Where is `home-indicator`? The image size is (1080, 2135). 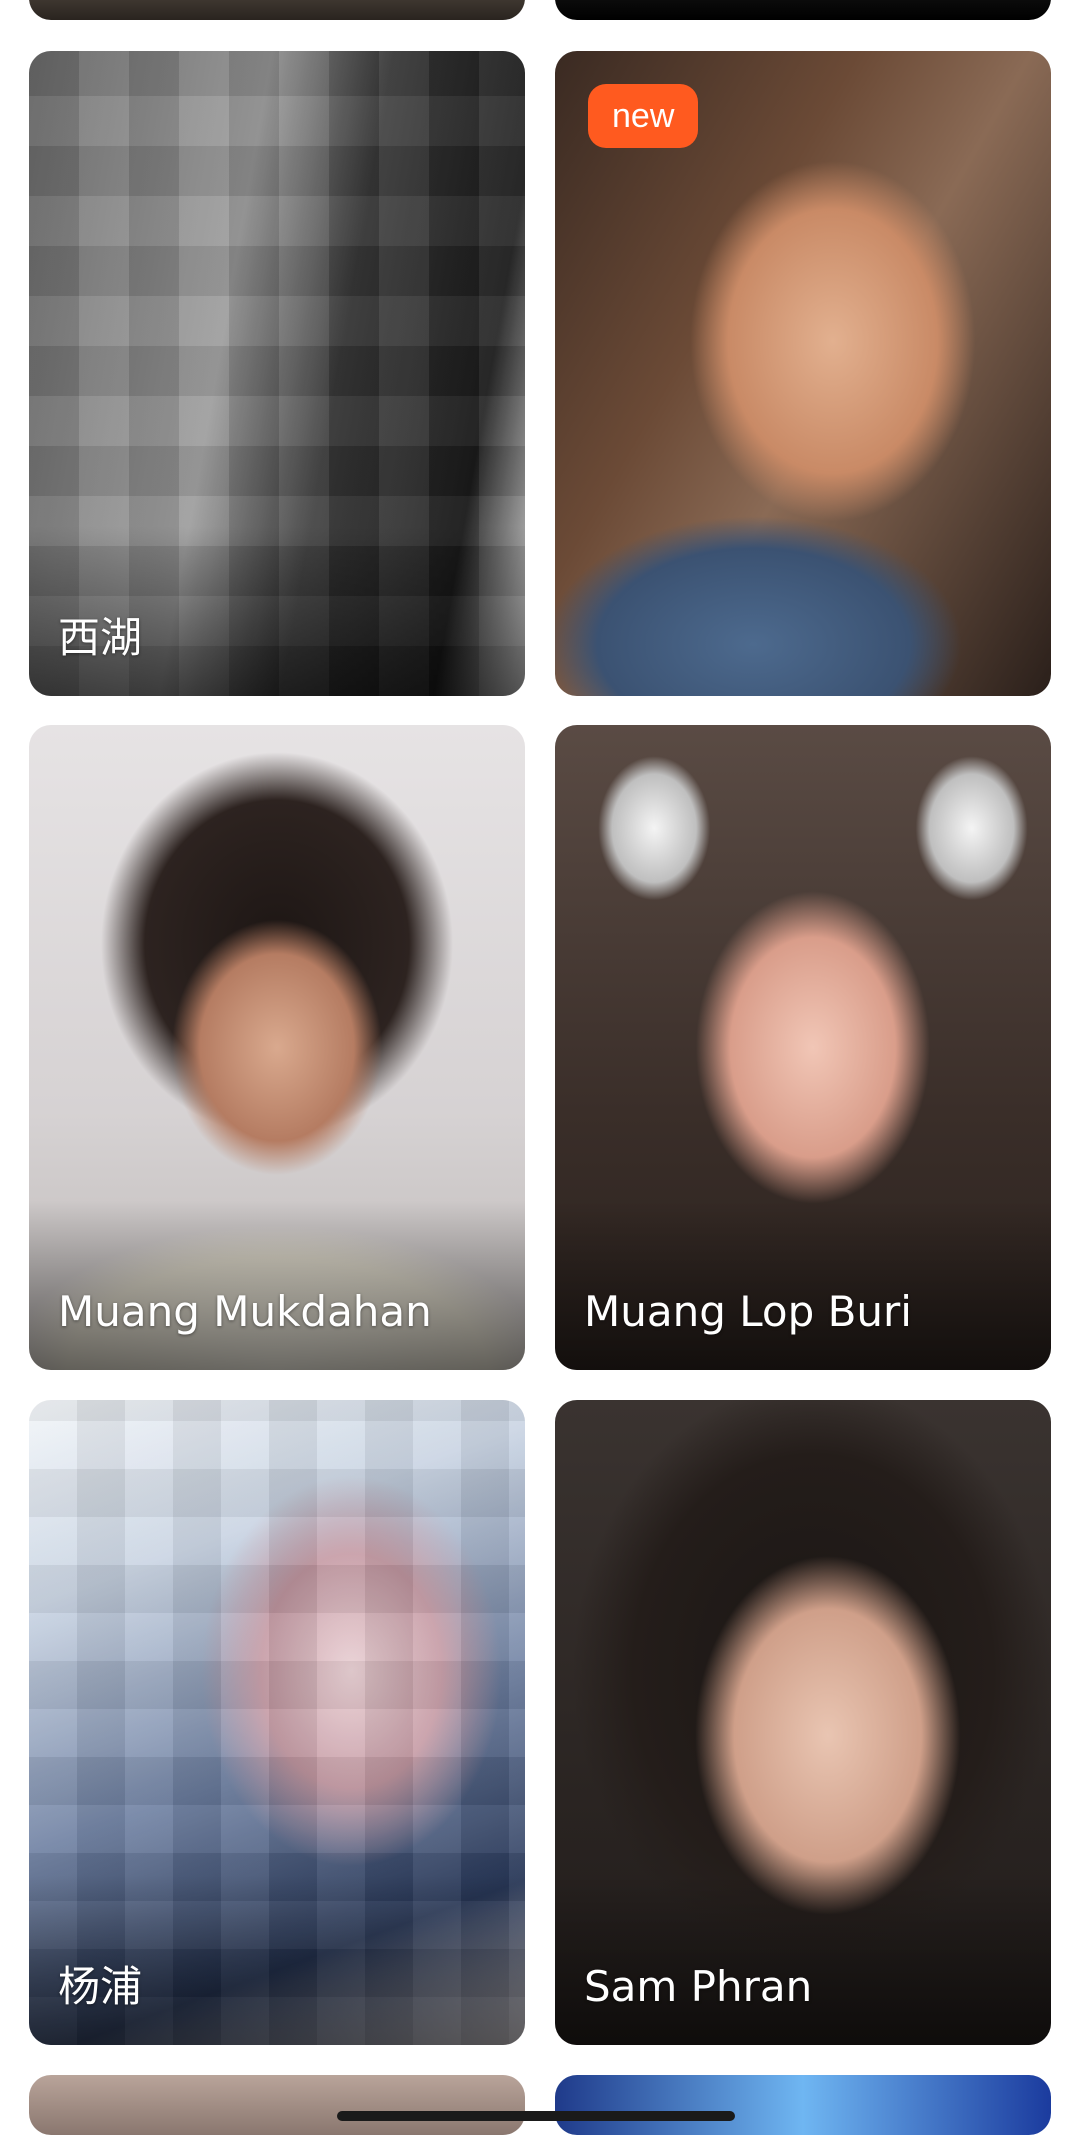 home-indicator is located at coordinates (536, 2116).